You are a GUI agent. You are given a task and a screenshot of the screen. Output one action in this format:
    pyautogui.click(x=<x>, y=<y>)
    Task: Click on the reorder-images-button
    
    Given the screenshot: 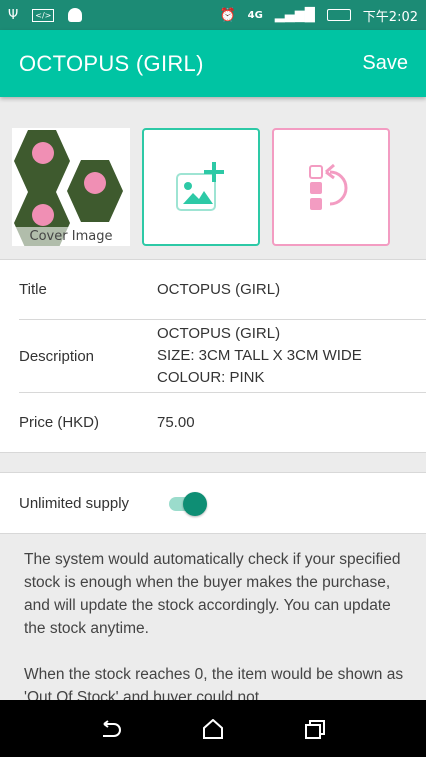 What is the action you would take?
    pyautogui.click(x=331, y=187)
    